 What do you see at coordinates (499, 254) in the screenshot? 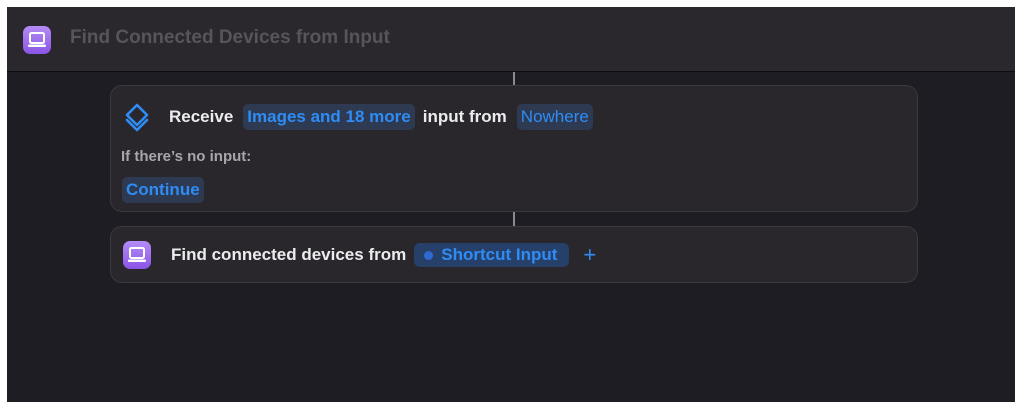
I see `shortcut-input-label: Shortcut Input` at bounding box center [499, 254].